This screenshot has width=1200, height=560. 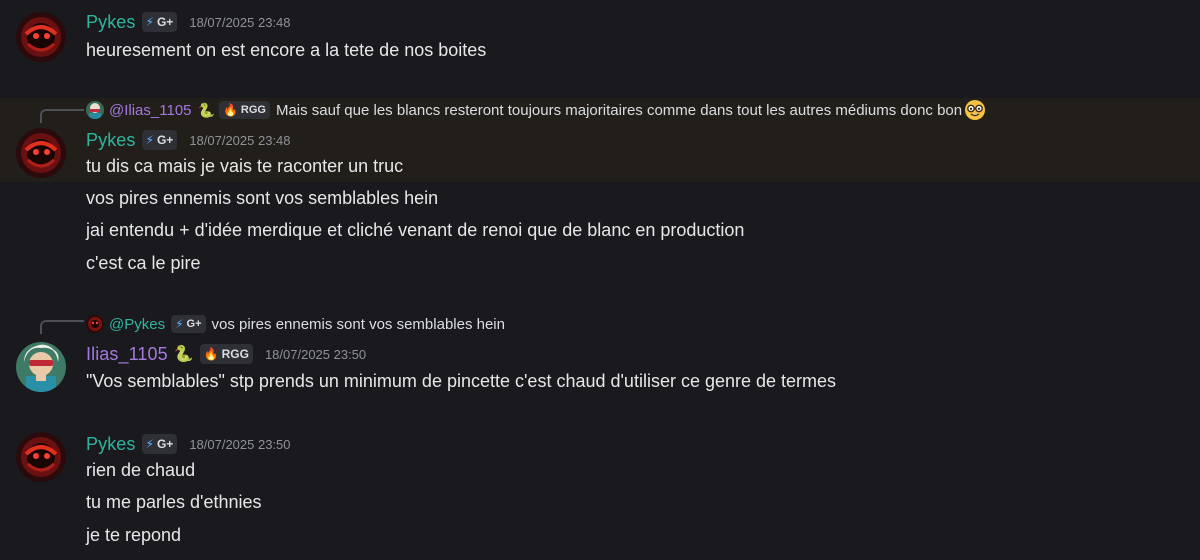 What do you see at coordinates (137, 324) in the screenshot?
I see `reply-author: @Pykes` at bounding box center [137, 324].